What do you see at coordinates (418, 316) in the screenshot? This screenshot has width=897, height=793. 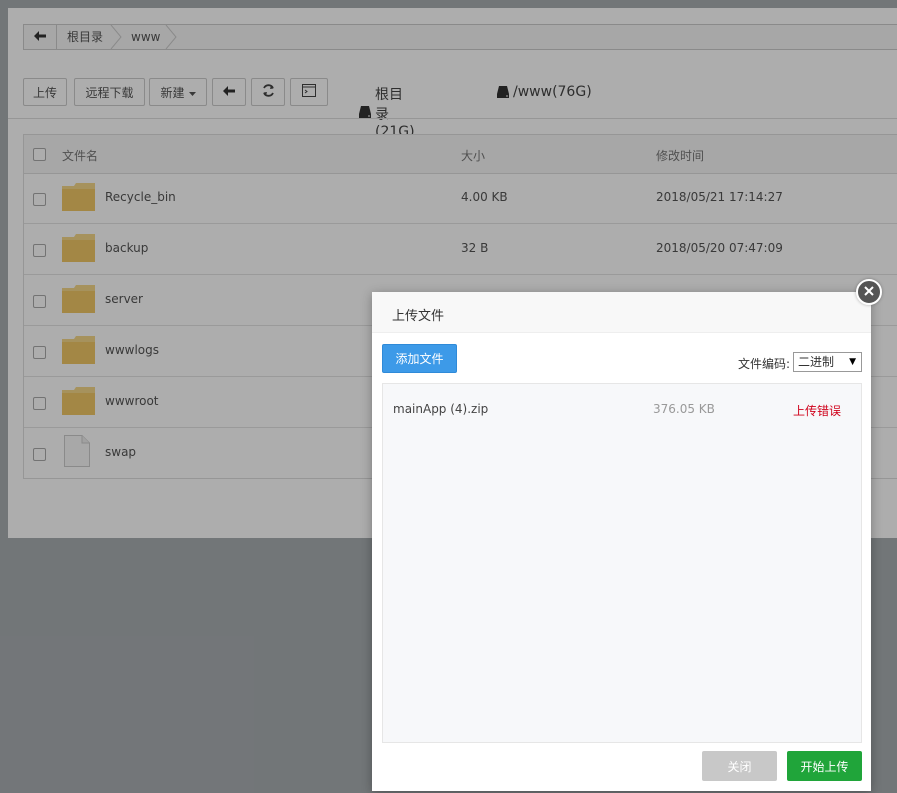 I see `dialog-title: 上传文件` at bounding box center [418, 316].